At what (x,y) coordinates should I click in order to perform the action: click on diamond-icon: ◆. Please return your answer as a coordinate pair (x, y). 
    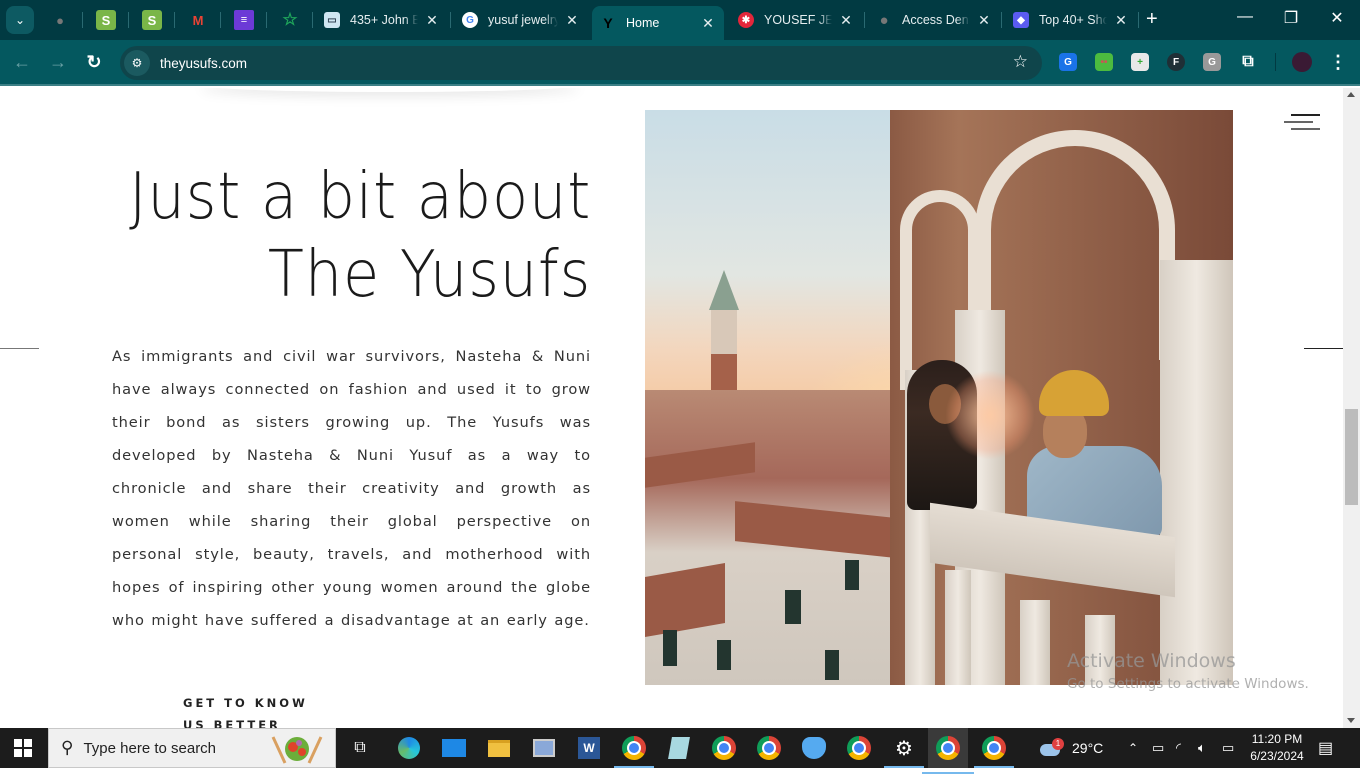
    Looking at the image, I should click on (1021, 20).